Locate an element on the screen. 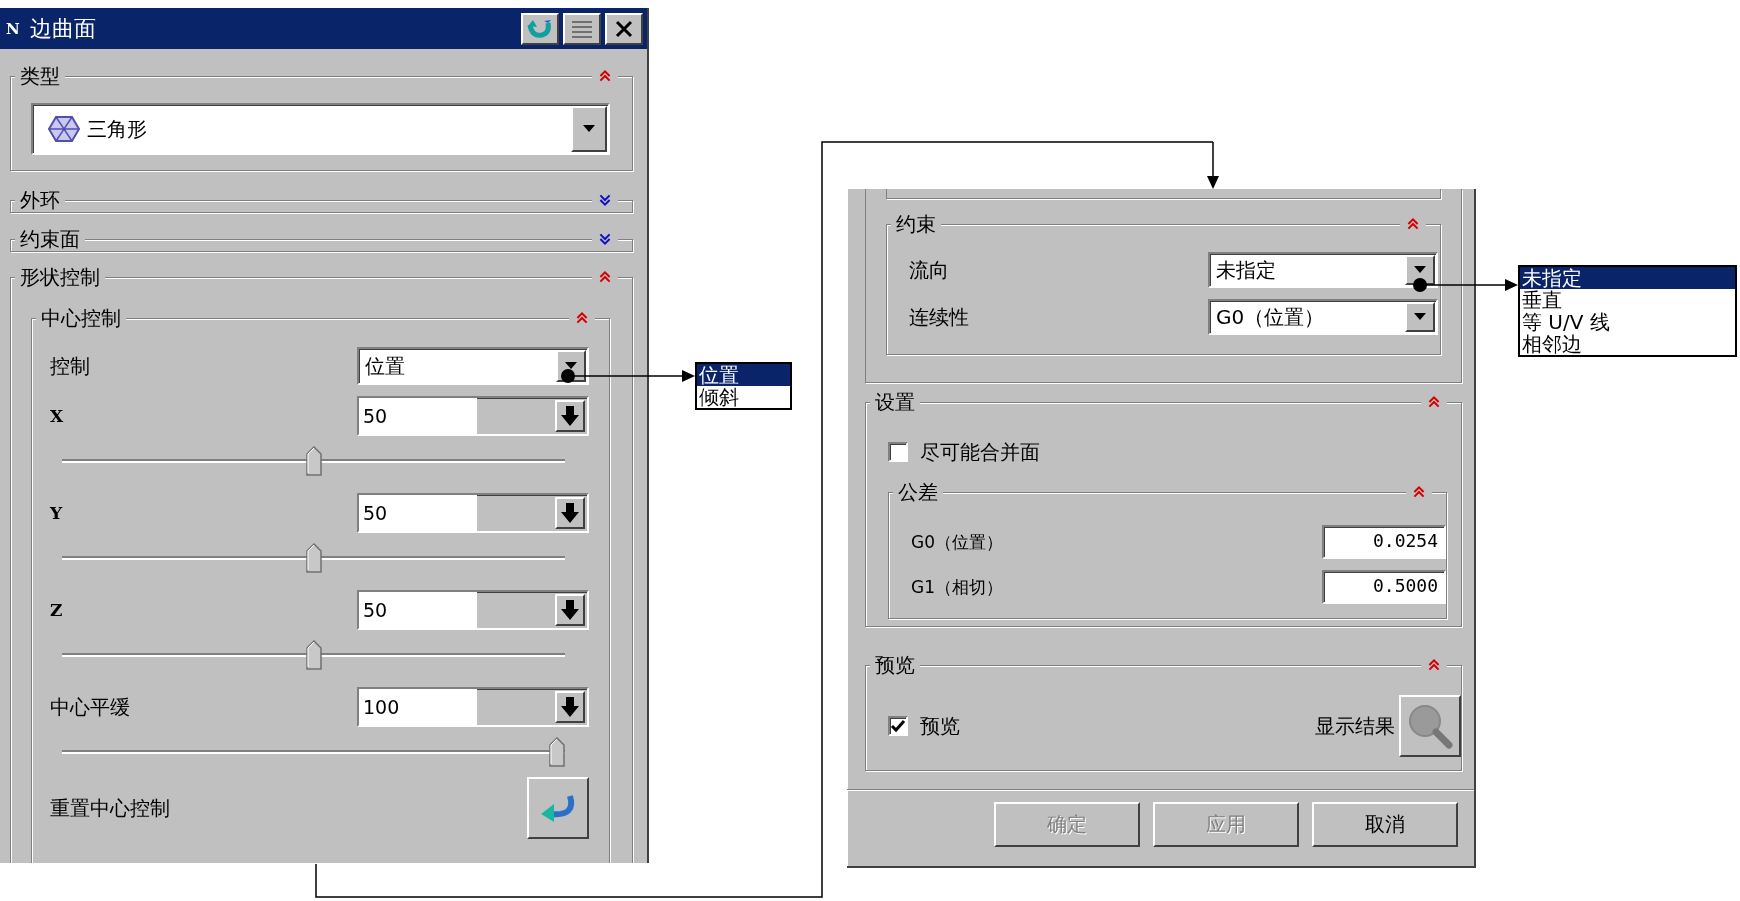 The image size is (1740, 901). number-field: 0.0254 is located at coordinates (1384, 542).